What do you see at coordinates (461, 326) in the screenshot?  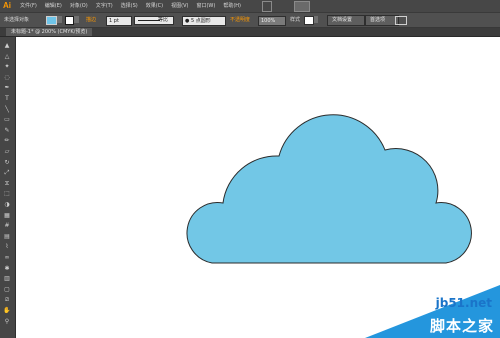 I see `watermark-name: 脚本之家` at bounding box center [461, 326].